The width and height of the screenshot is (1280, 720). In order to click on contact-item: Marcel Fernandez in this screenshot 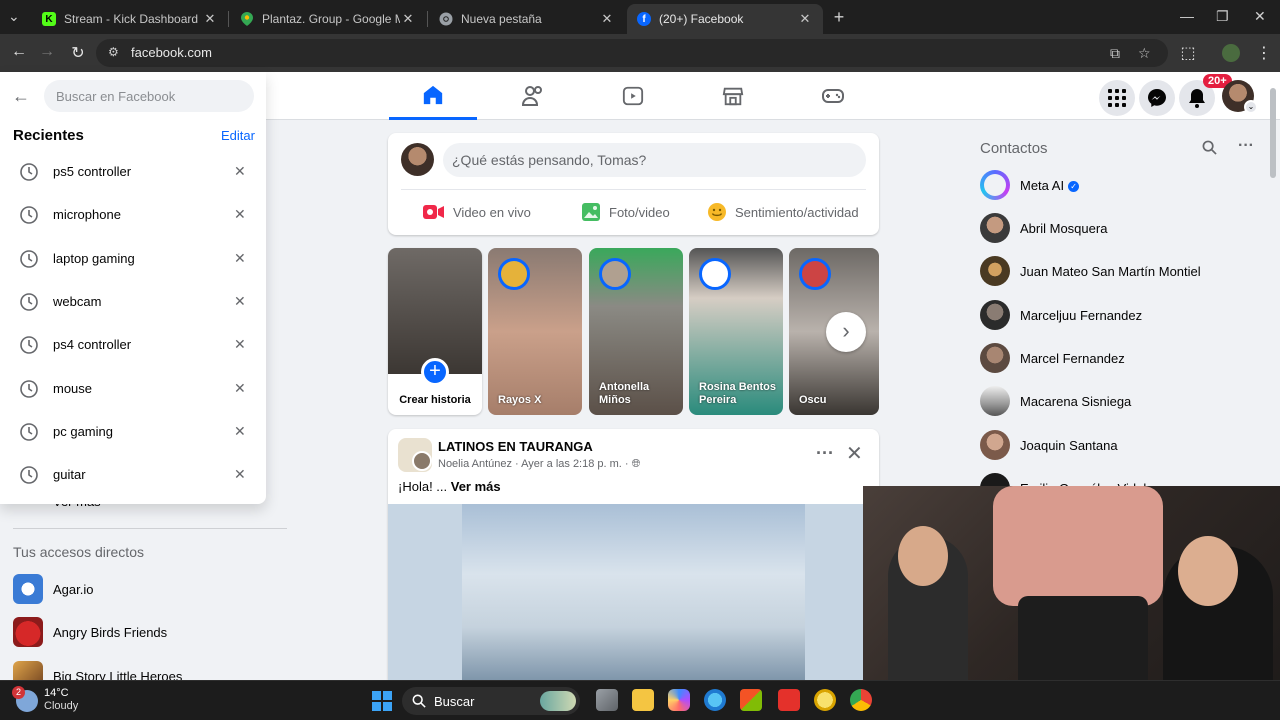, I will do `click(1120, 358)`.